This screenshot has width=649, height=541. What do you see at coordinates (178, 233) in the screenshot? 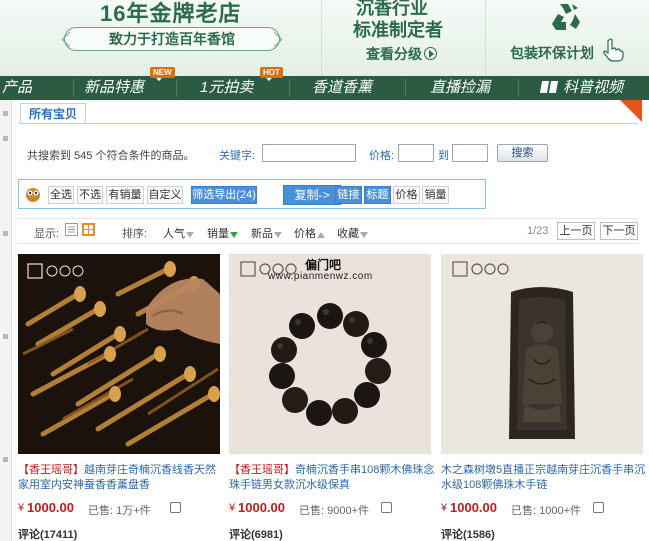
I see `sort-popularity: 人气` at bounding box center [178, 233].